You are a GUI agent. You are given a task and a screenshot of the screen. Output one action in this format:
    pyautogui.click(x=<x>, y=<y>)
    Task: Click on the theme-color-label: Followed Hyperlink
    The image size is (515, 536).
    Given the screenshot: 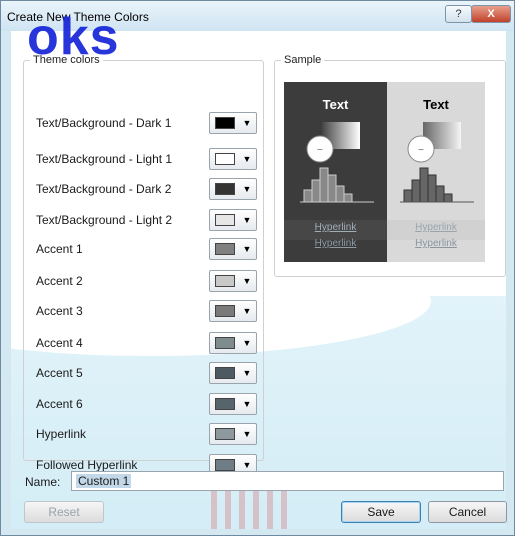 What is the action you would take?
    pyautogui.click(x=87, y=465)
    